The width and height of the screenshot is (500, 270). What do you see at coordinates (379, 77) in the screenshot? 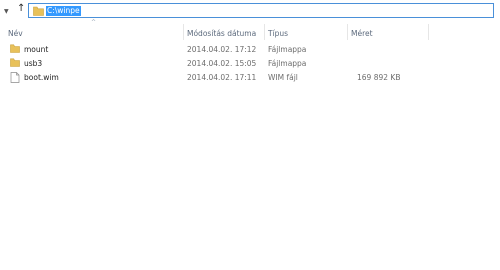
I see `file-size: 169 892 KB` at bounding box center [379, 77].